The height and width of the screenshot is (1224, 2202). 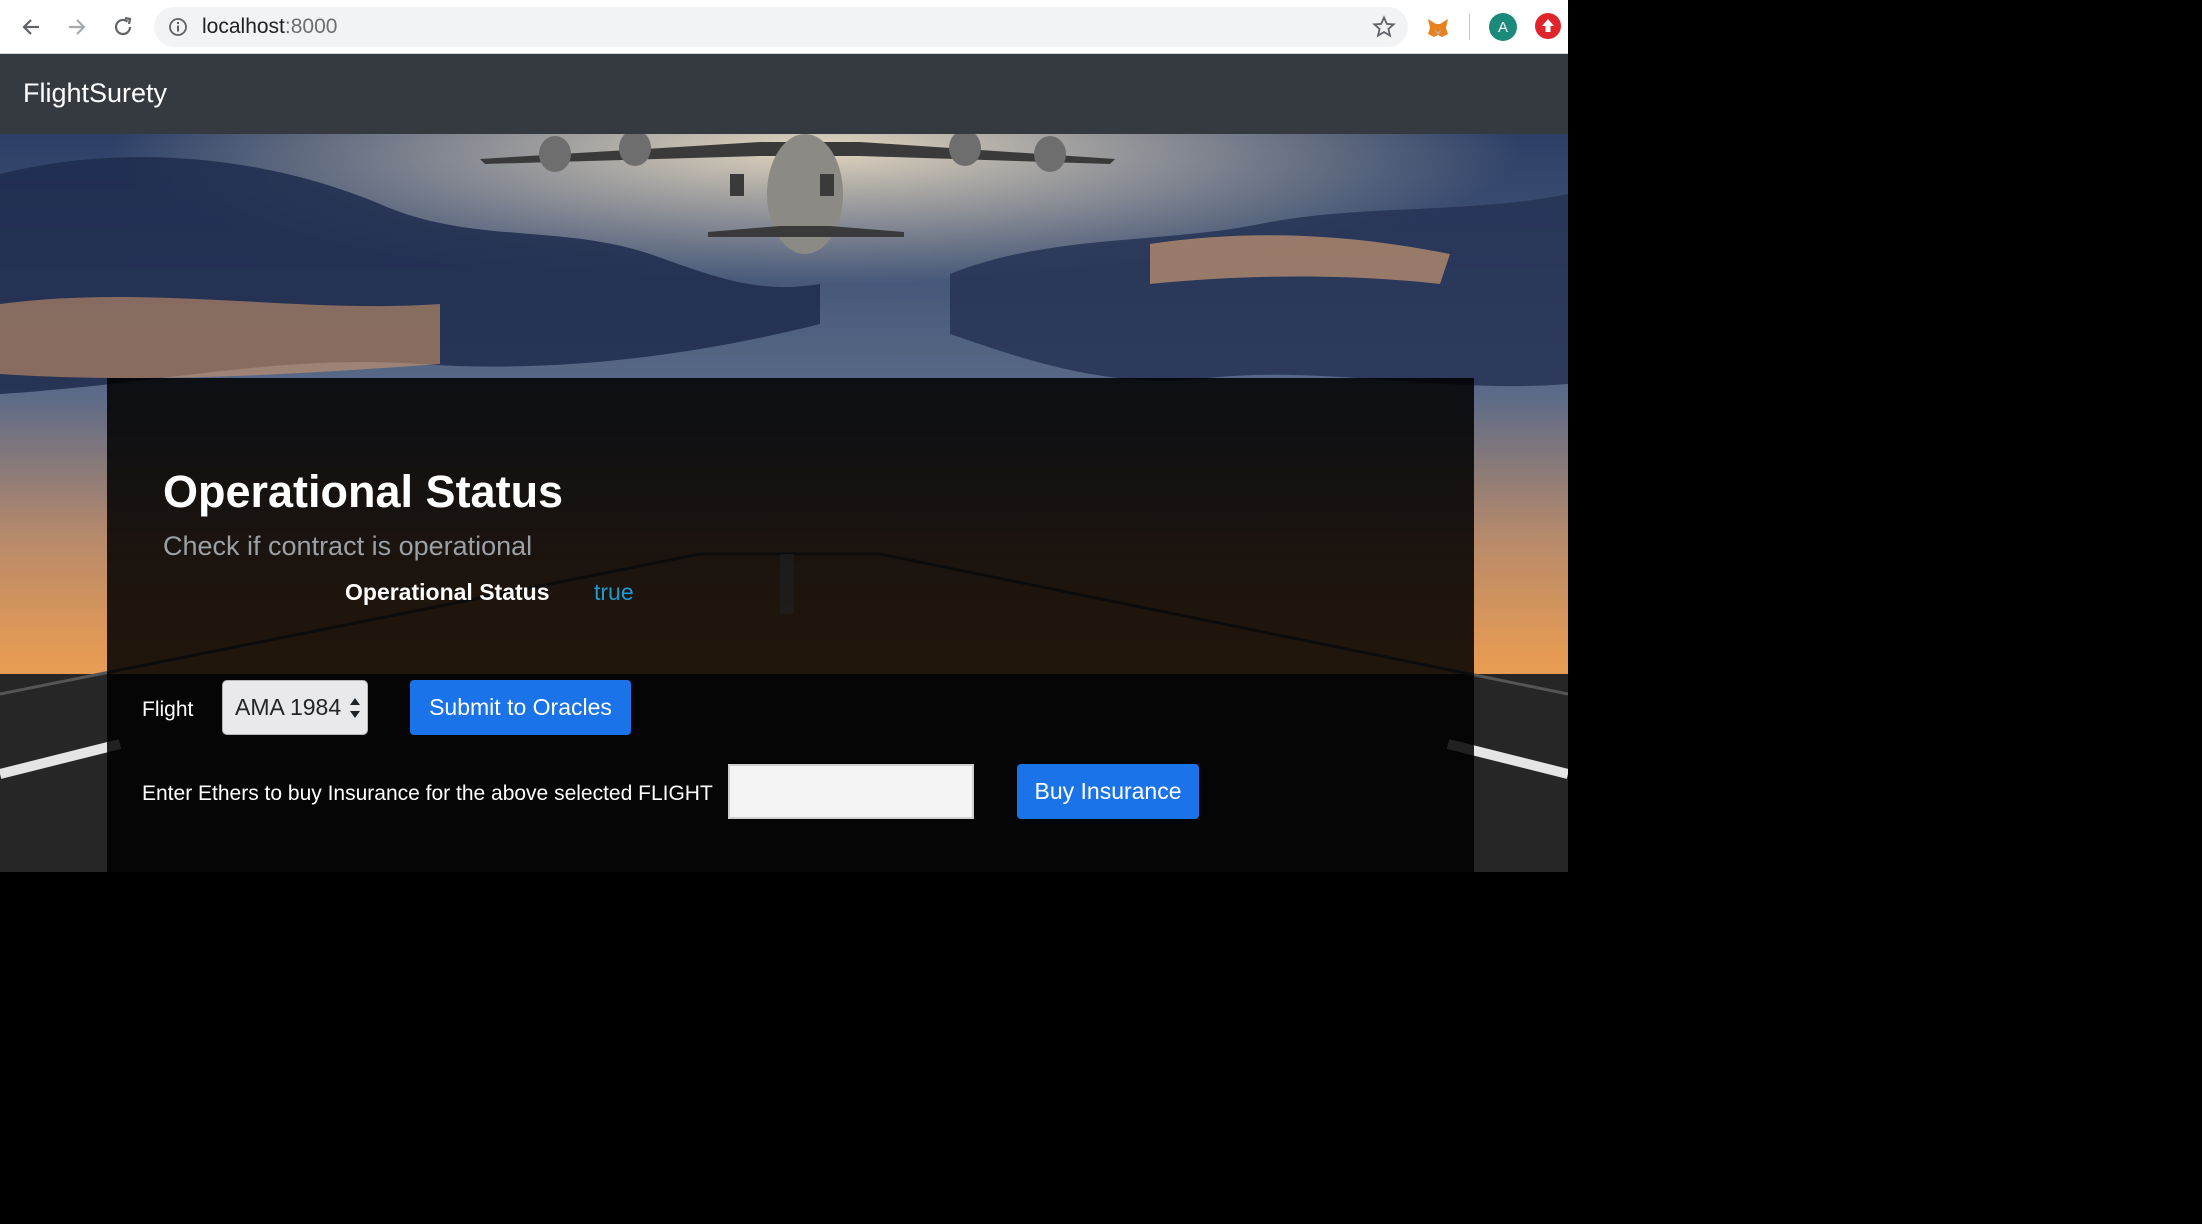 I want to click on brand-logo-text: FlightSurety, so click(x=95, y=93).